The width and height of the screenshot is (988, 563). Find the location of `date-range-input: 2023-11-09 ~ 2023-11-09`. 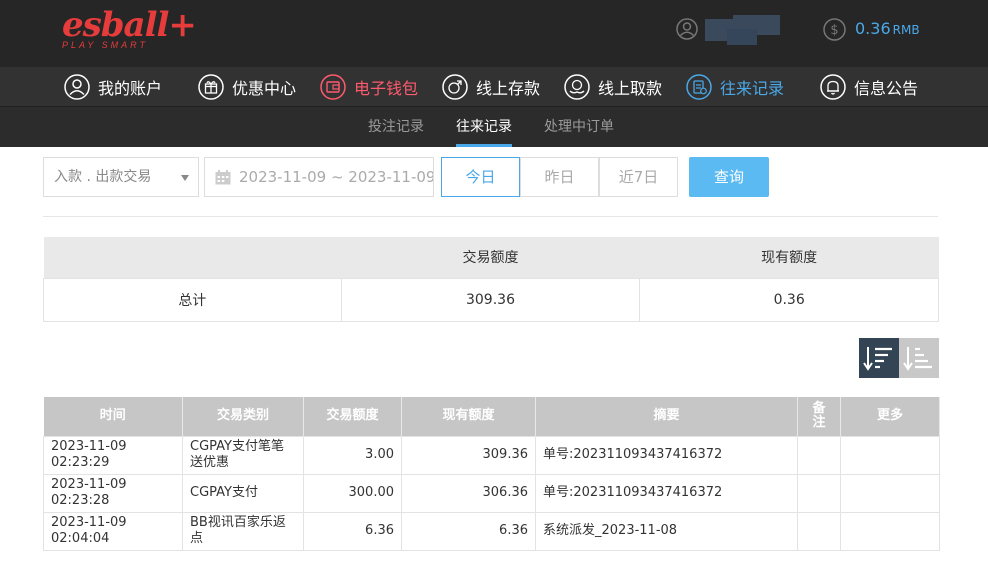

date-range-input: 2023-11-09 ~ 2023-11-09 is located at coordinates (319, 177).